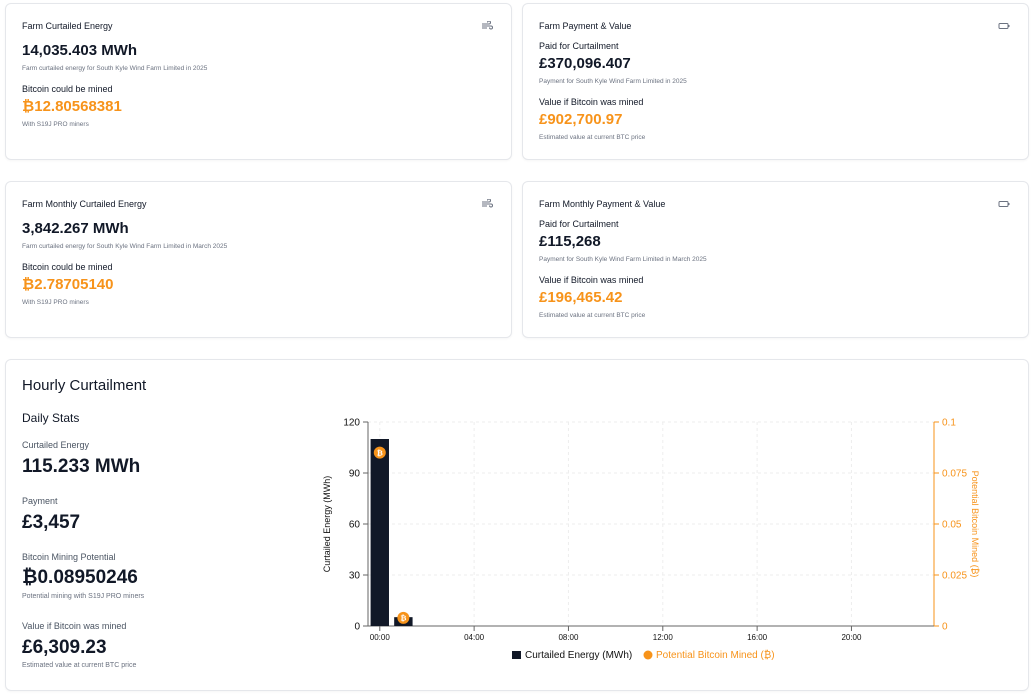 The image size is (1031, 695). What do you see at coordinates (648, 655) in the screenshot?
I see `legend-swatch-bitcoin` at bounding box center [648, 655].